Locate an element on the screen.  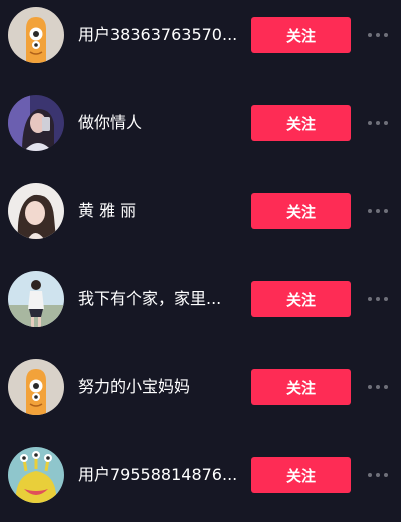
list-item: 用户38363763570... 关注 is located at coordinates (200, 35).